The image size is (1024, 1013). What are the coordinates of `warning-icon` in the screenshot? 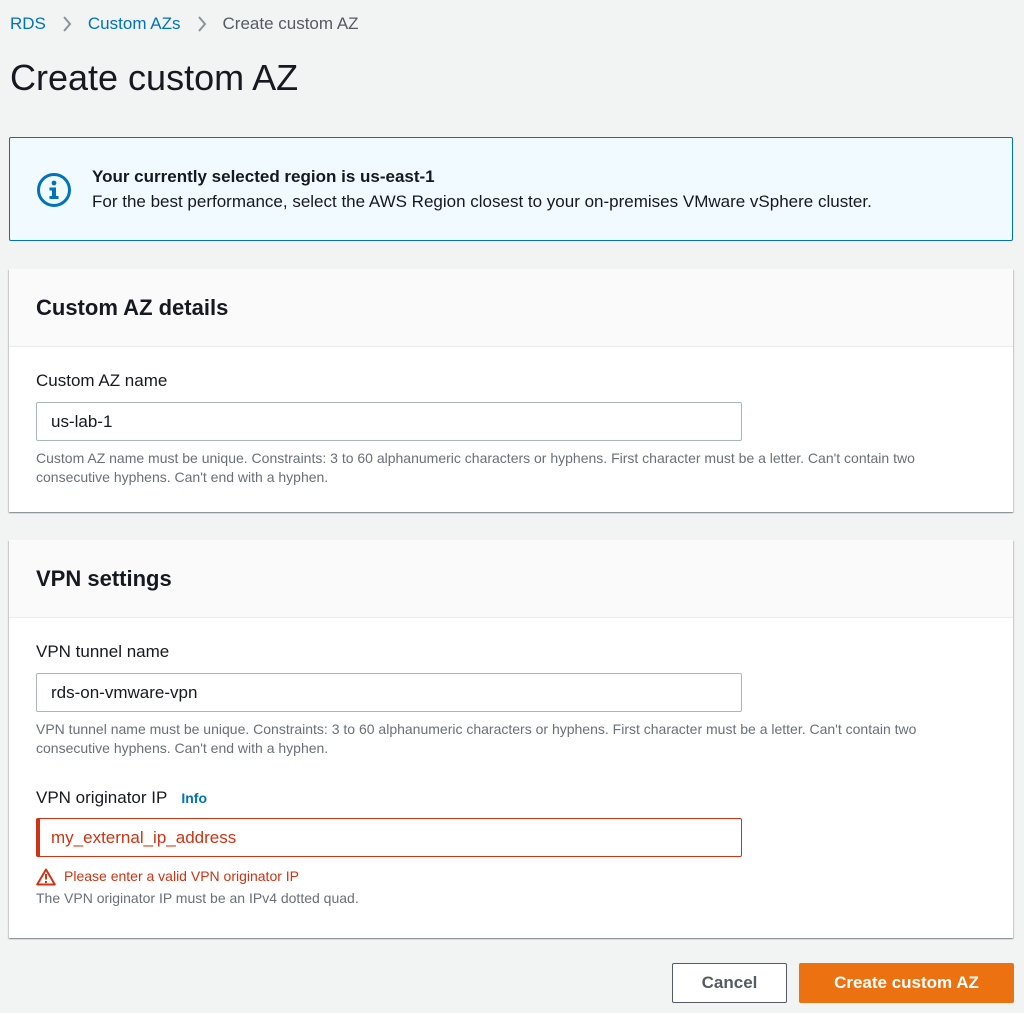 It's located at (46, 876).